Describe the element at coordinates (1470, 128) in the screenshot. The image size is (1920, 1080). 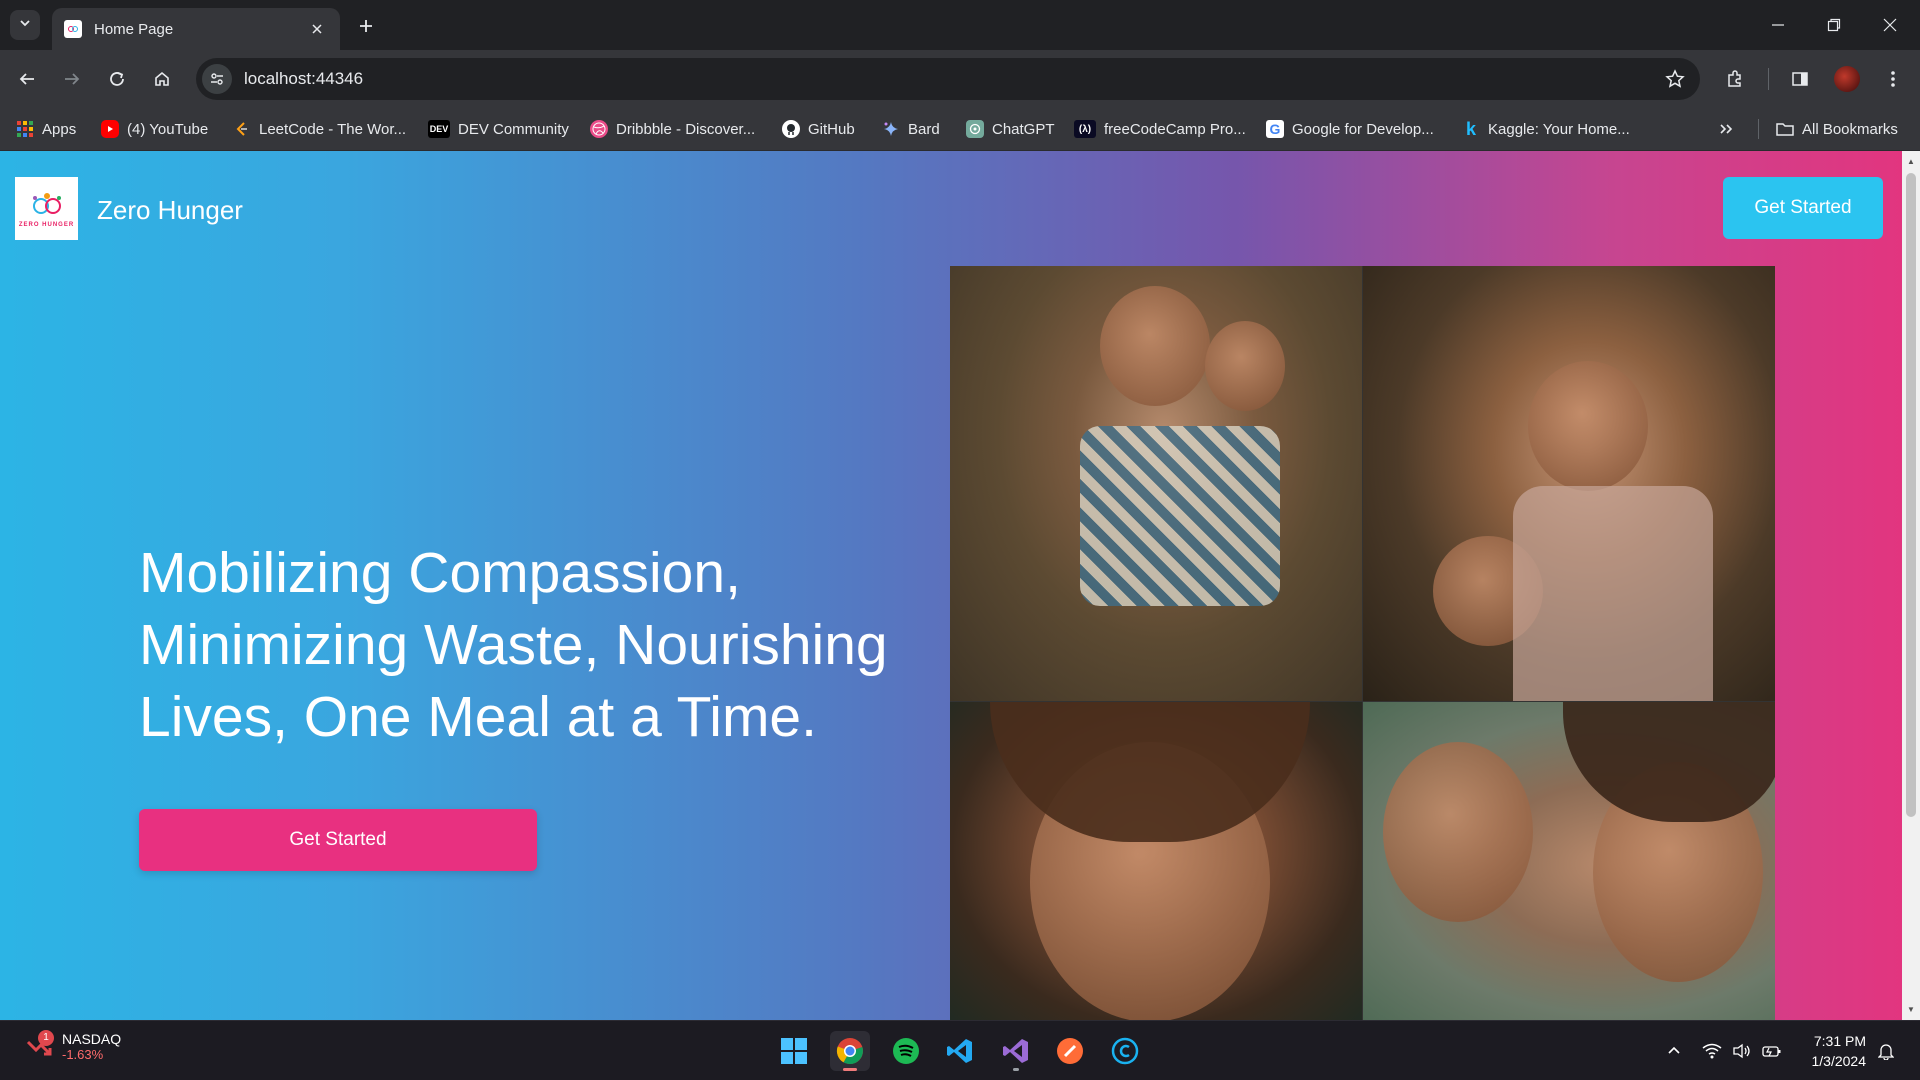
I see `kaggle-icon: k` at that location.